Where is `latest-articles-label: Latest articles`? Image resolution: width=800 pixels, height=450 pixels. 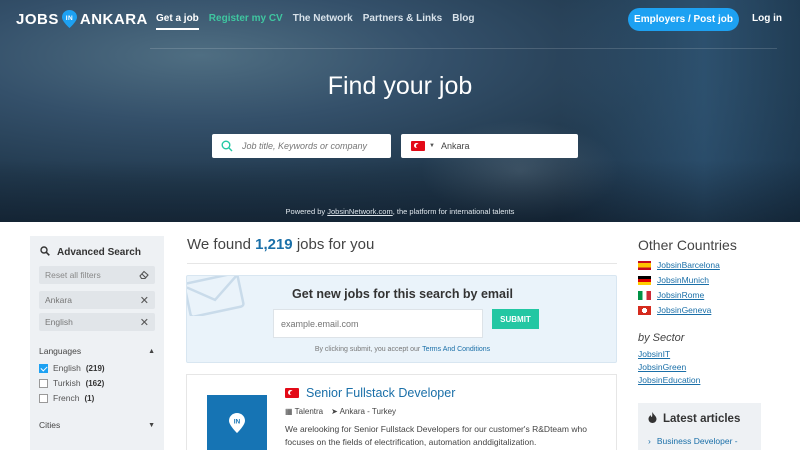
latest-articles-label: Latest articles is located at coordinates (702, 419).